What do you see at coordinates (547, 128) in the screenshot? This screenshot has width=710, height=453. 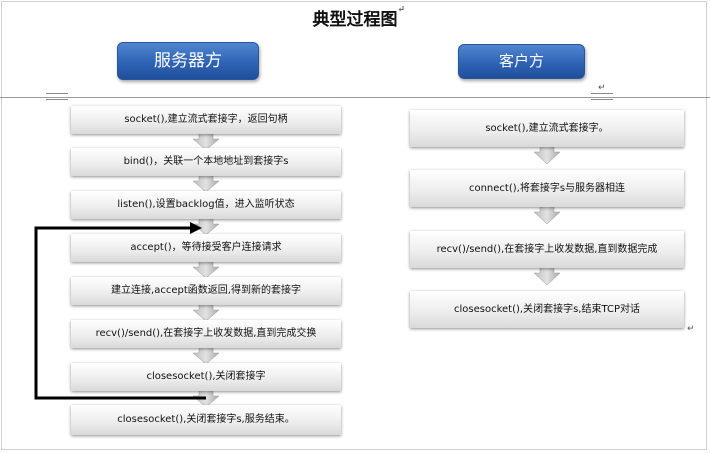 I see `client-step-socket: socket(),建立流式套接字。` at bounding box center [547, 128].